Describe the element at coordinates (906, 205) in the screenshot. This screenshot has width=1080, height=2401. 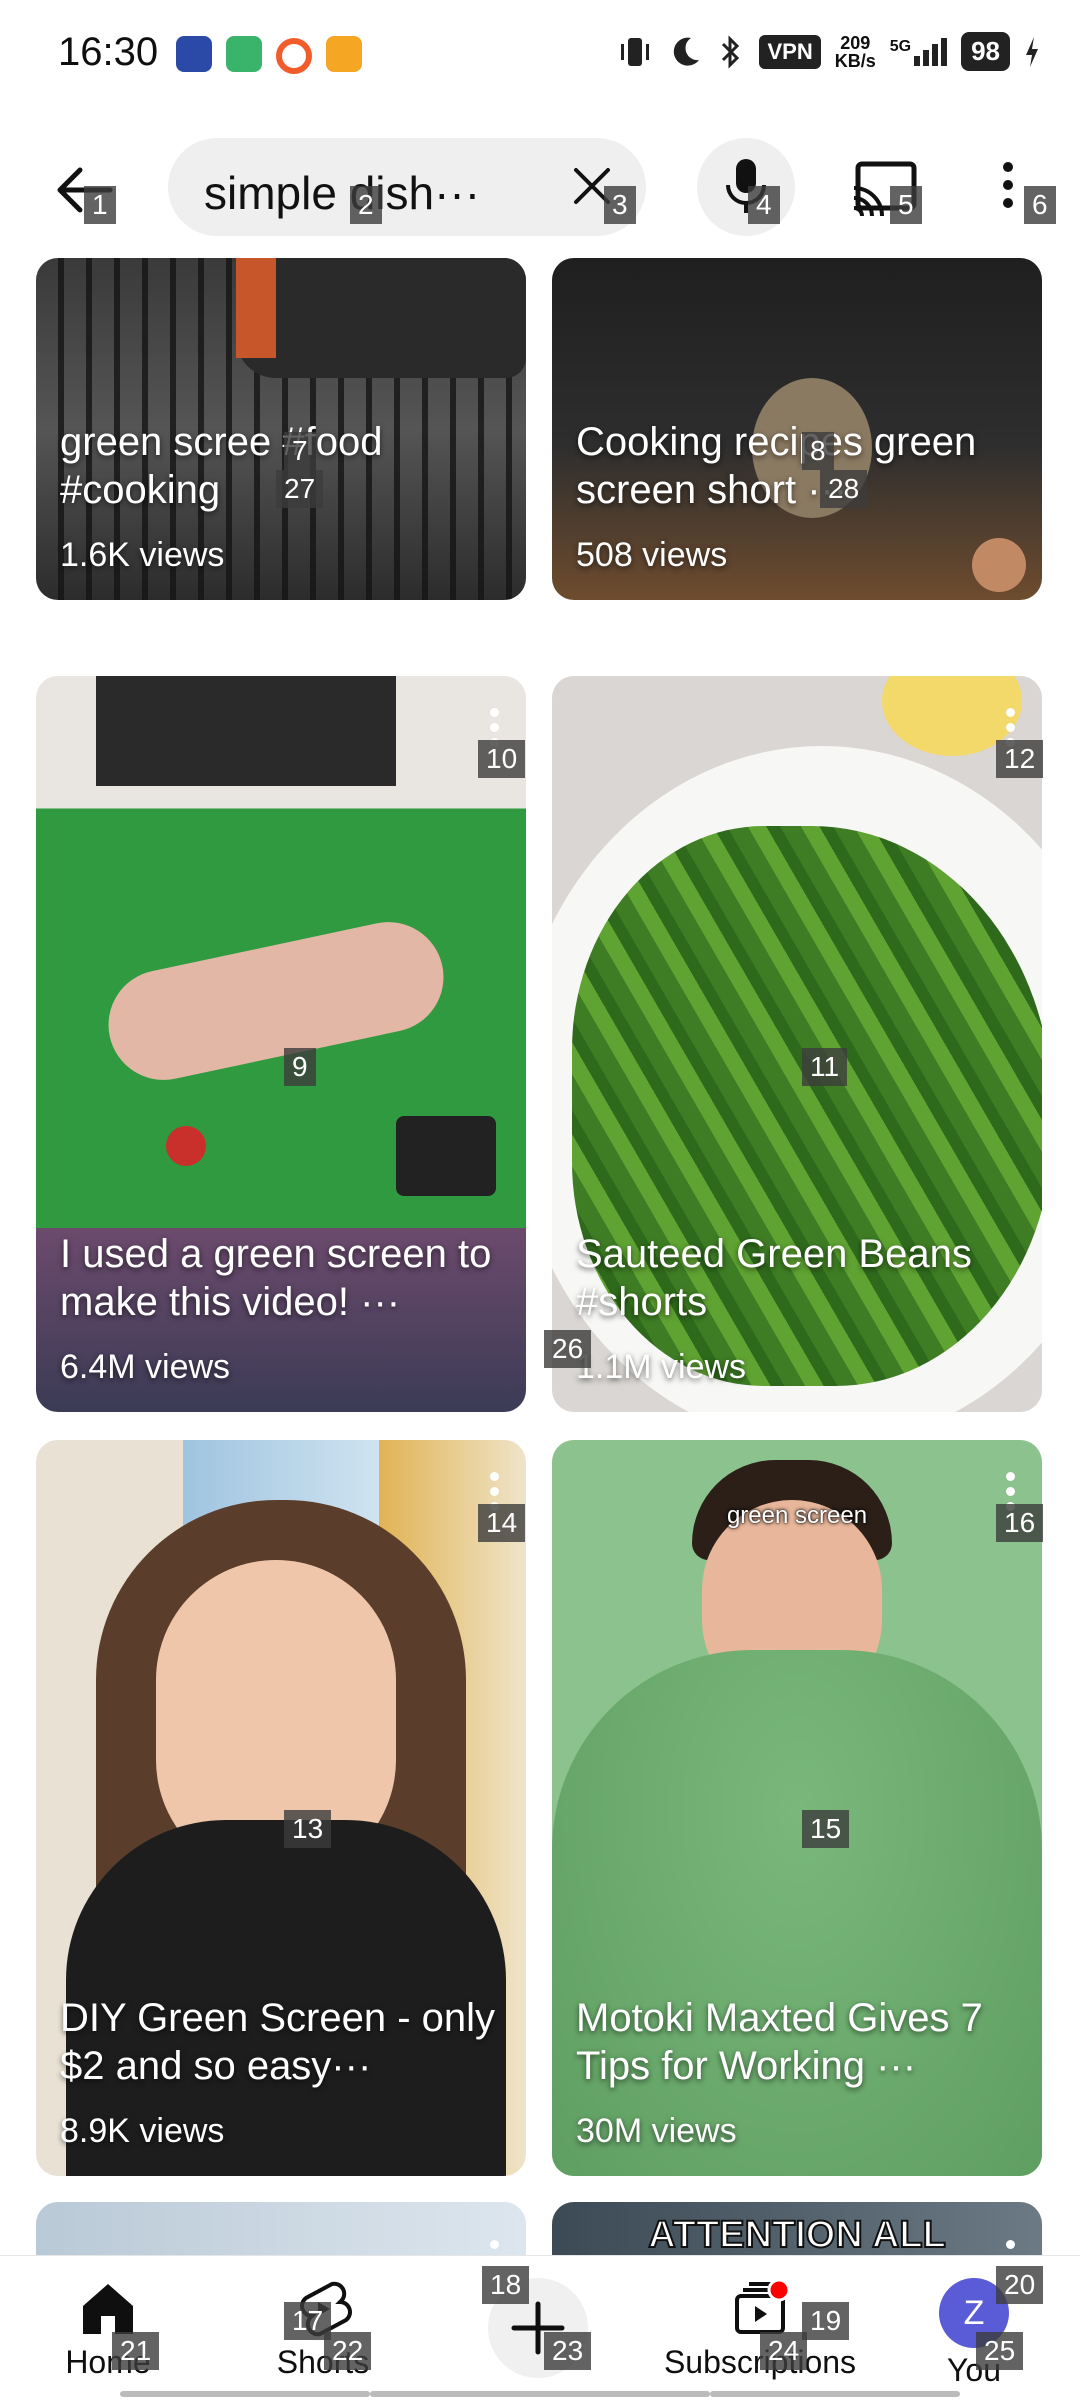
I see `annotation-tag: 5` at that location.